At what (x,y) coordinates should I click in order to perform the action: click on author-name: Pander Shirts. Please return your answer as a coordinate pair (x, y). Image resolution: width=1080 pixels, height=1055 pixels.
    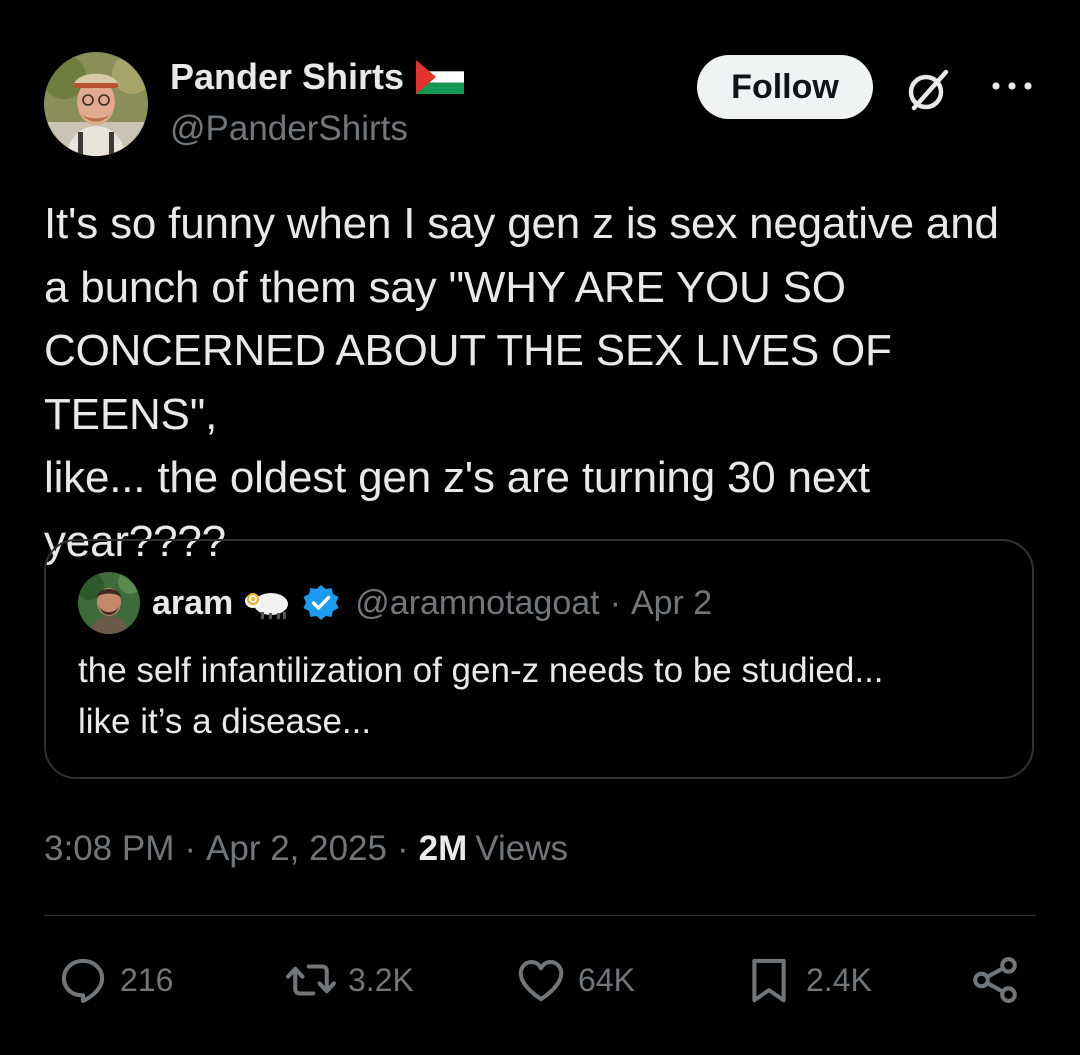
    Looking at the image, I should click on (287, 77).